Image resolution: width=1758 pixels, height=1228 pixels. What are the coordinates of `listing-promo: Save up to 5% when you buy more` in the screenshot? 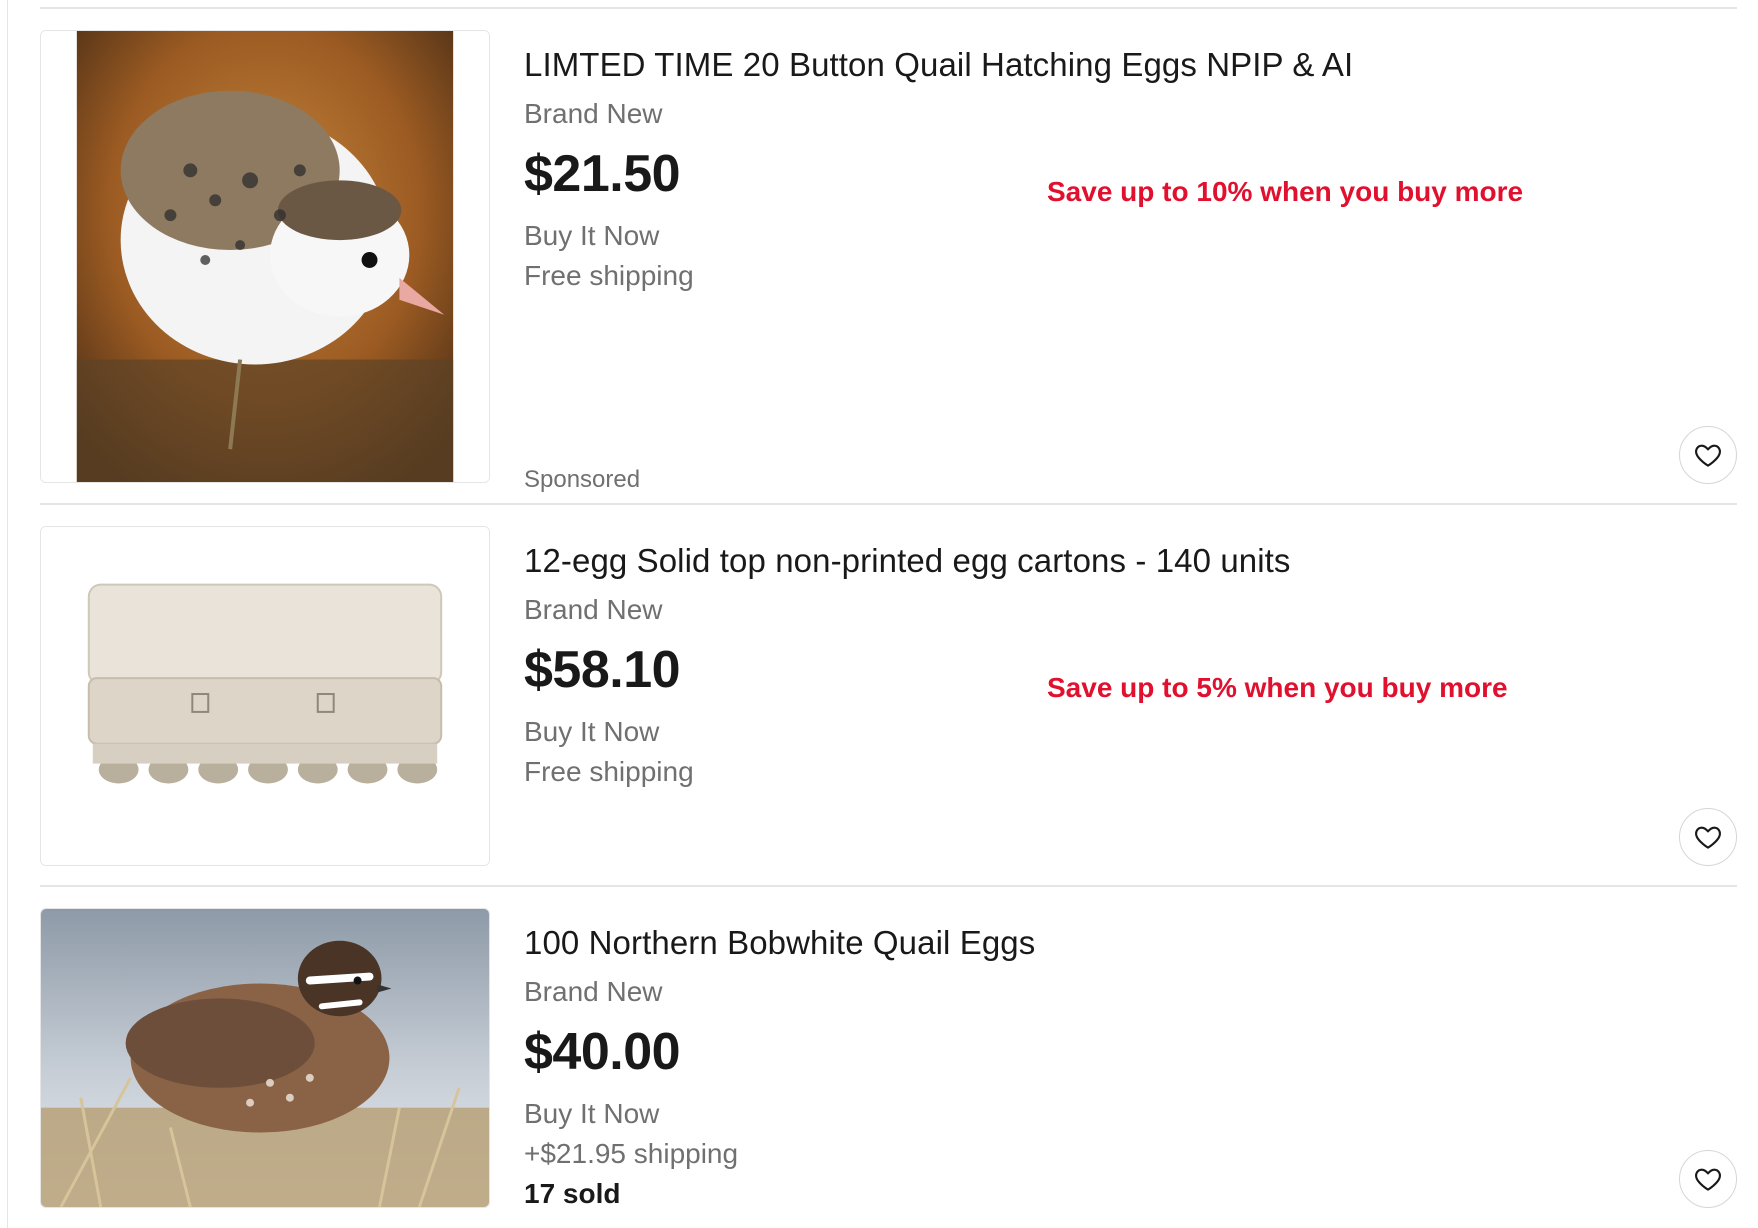 It's located at (1277, 687).